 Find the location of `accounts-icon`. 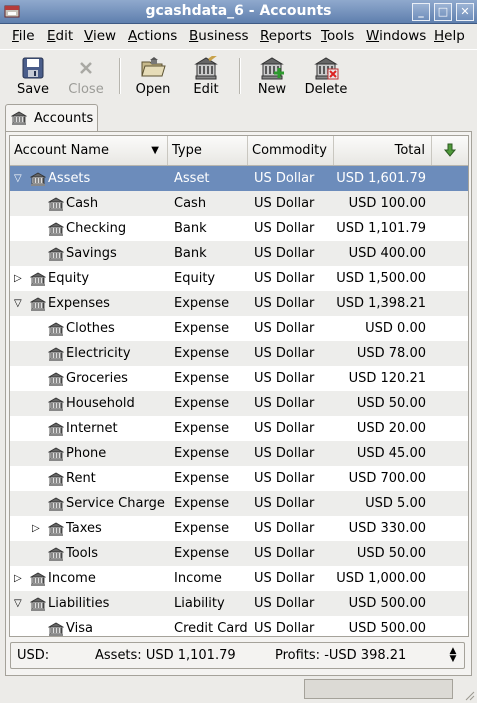

accounts-icon is located at coordinates (19, 118).